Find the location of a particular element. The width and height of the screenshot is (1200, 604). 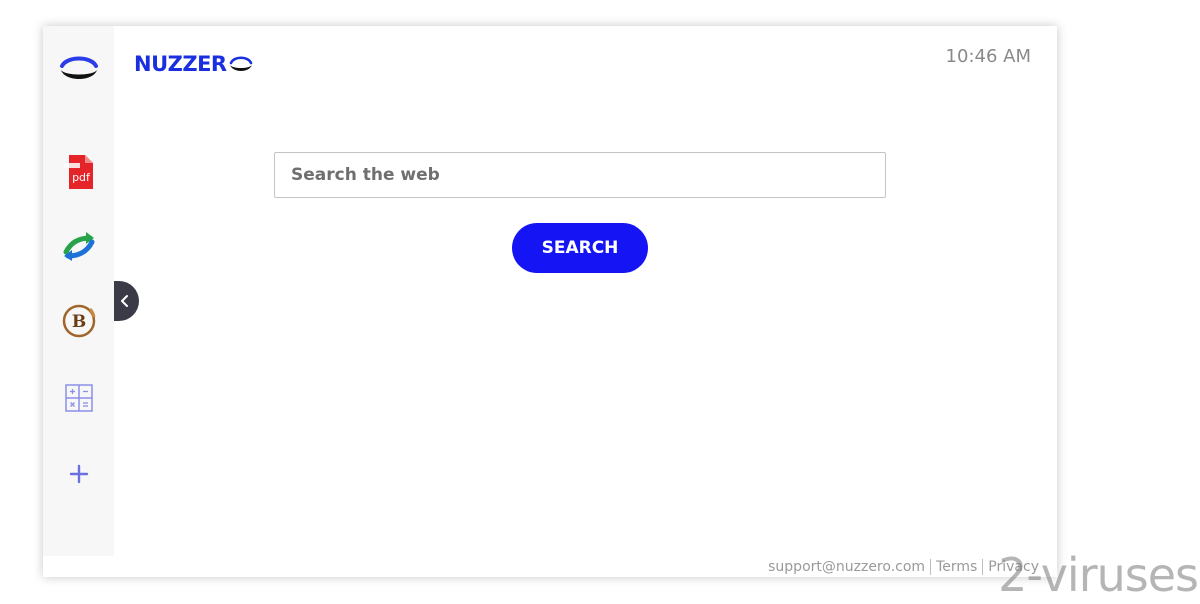

brand-logo-icon is located at coordinates (79, 67).